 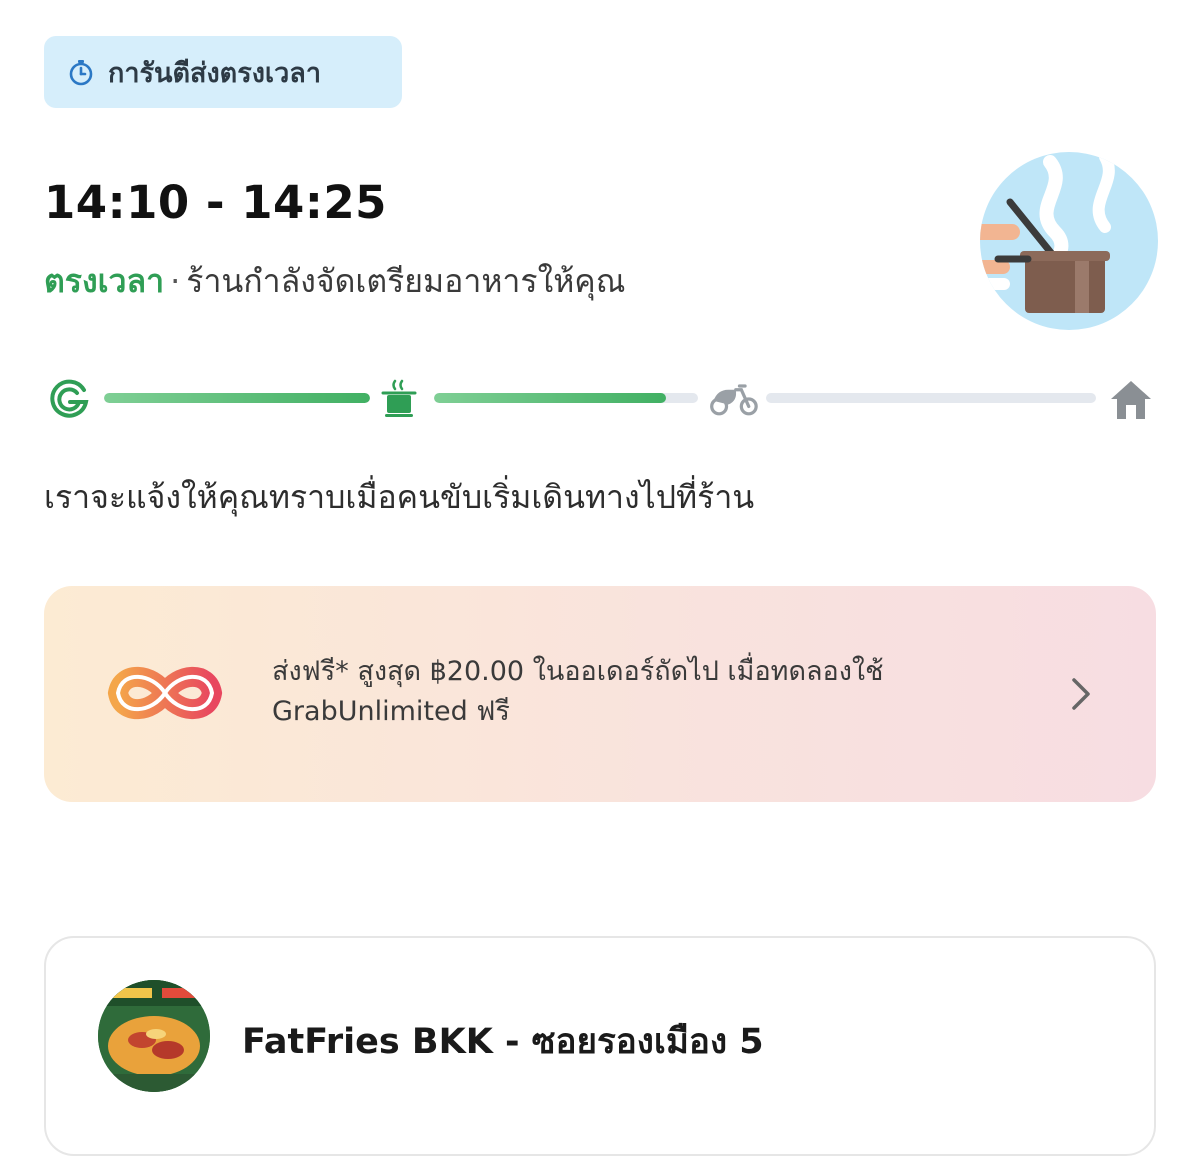 What do you see at coordinates (1069, 241) in the screenshot?
I see `cooking-illustration` at bounding box center [1069, 241].